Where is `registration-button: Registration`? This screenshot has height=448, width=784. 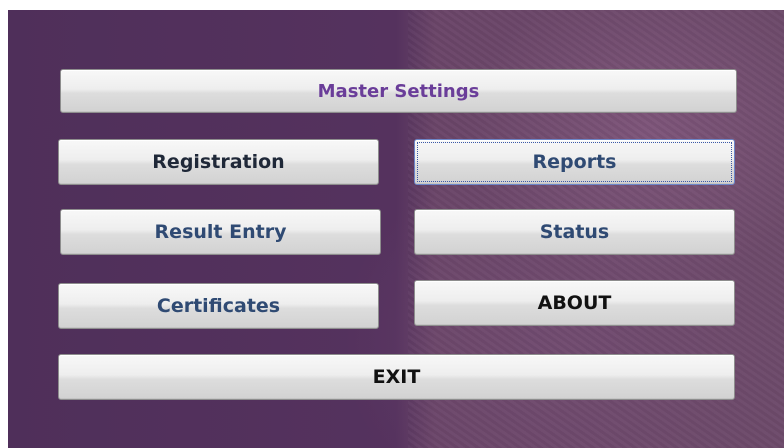
registration-button: Registration is located at coordinates (218, 162).